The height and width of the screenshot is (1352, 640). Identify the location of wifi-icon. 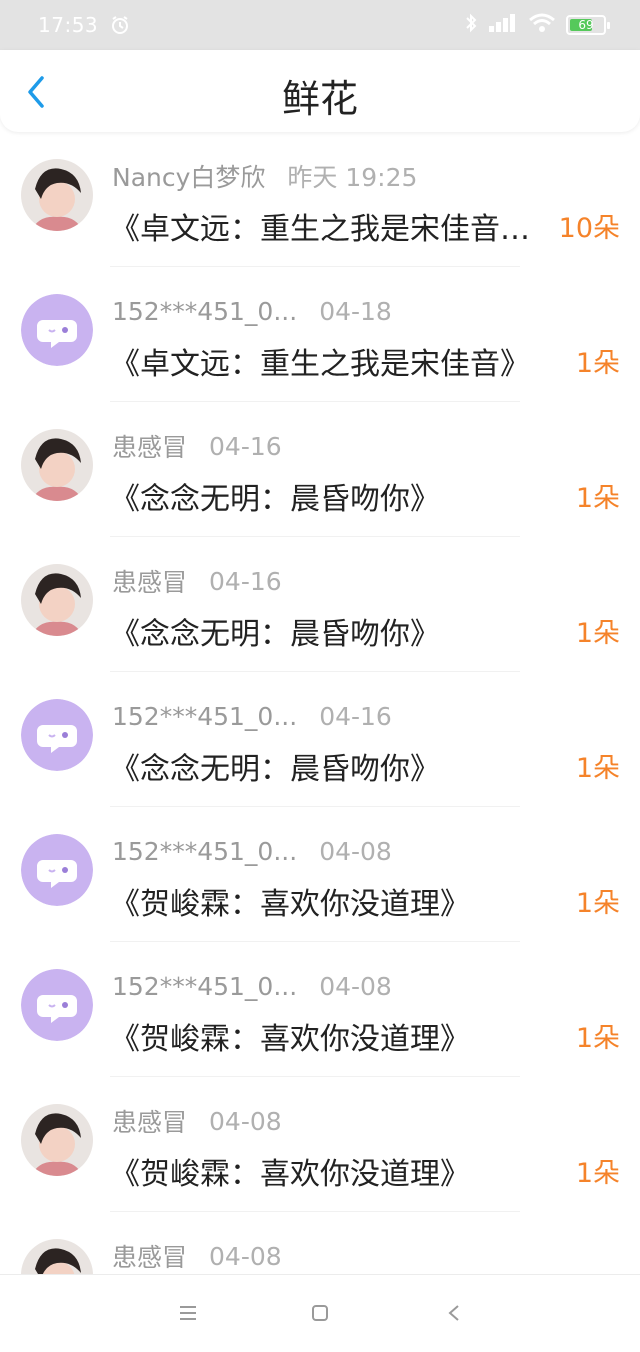
(542, 25).